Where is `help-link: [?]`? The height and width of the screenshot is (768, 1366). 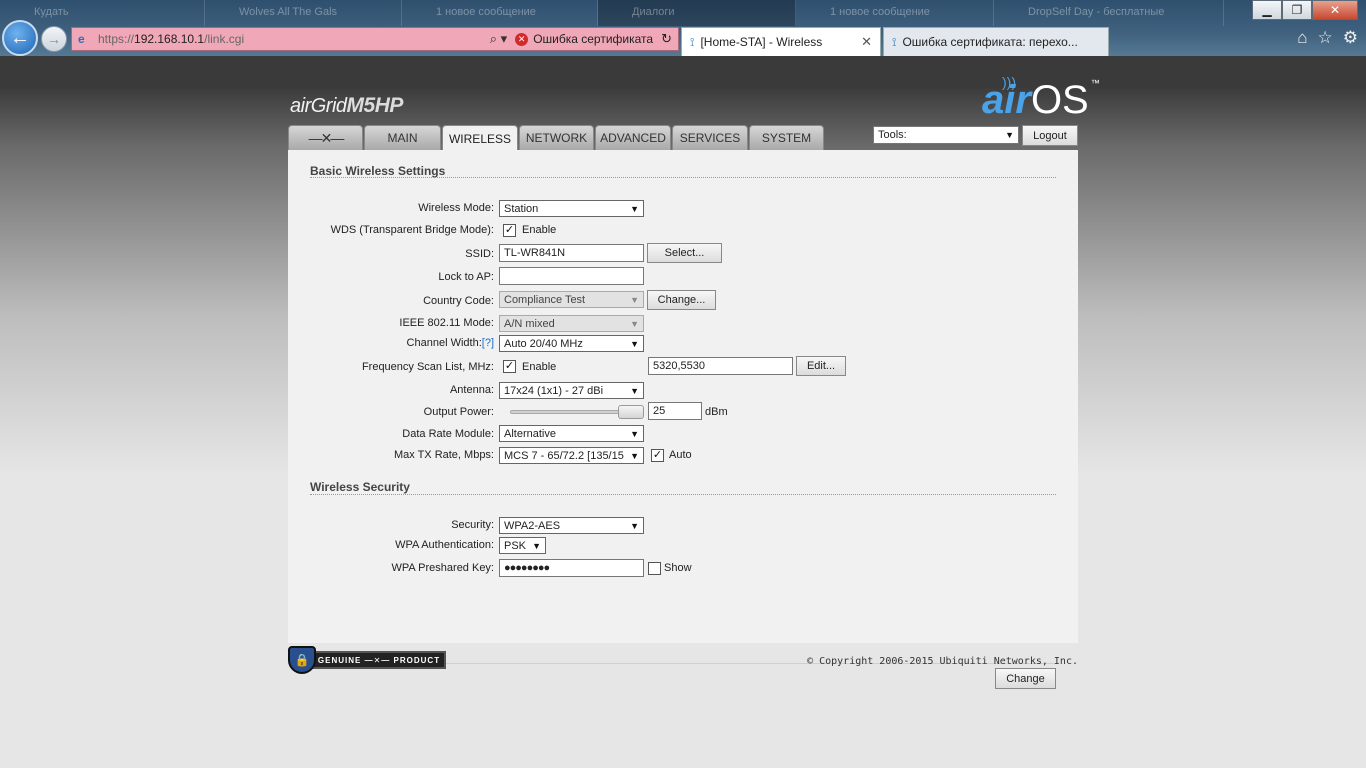
help-link: [?] is located at coordinates (488, 343).